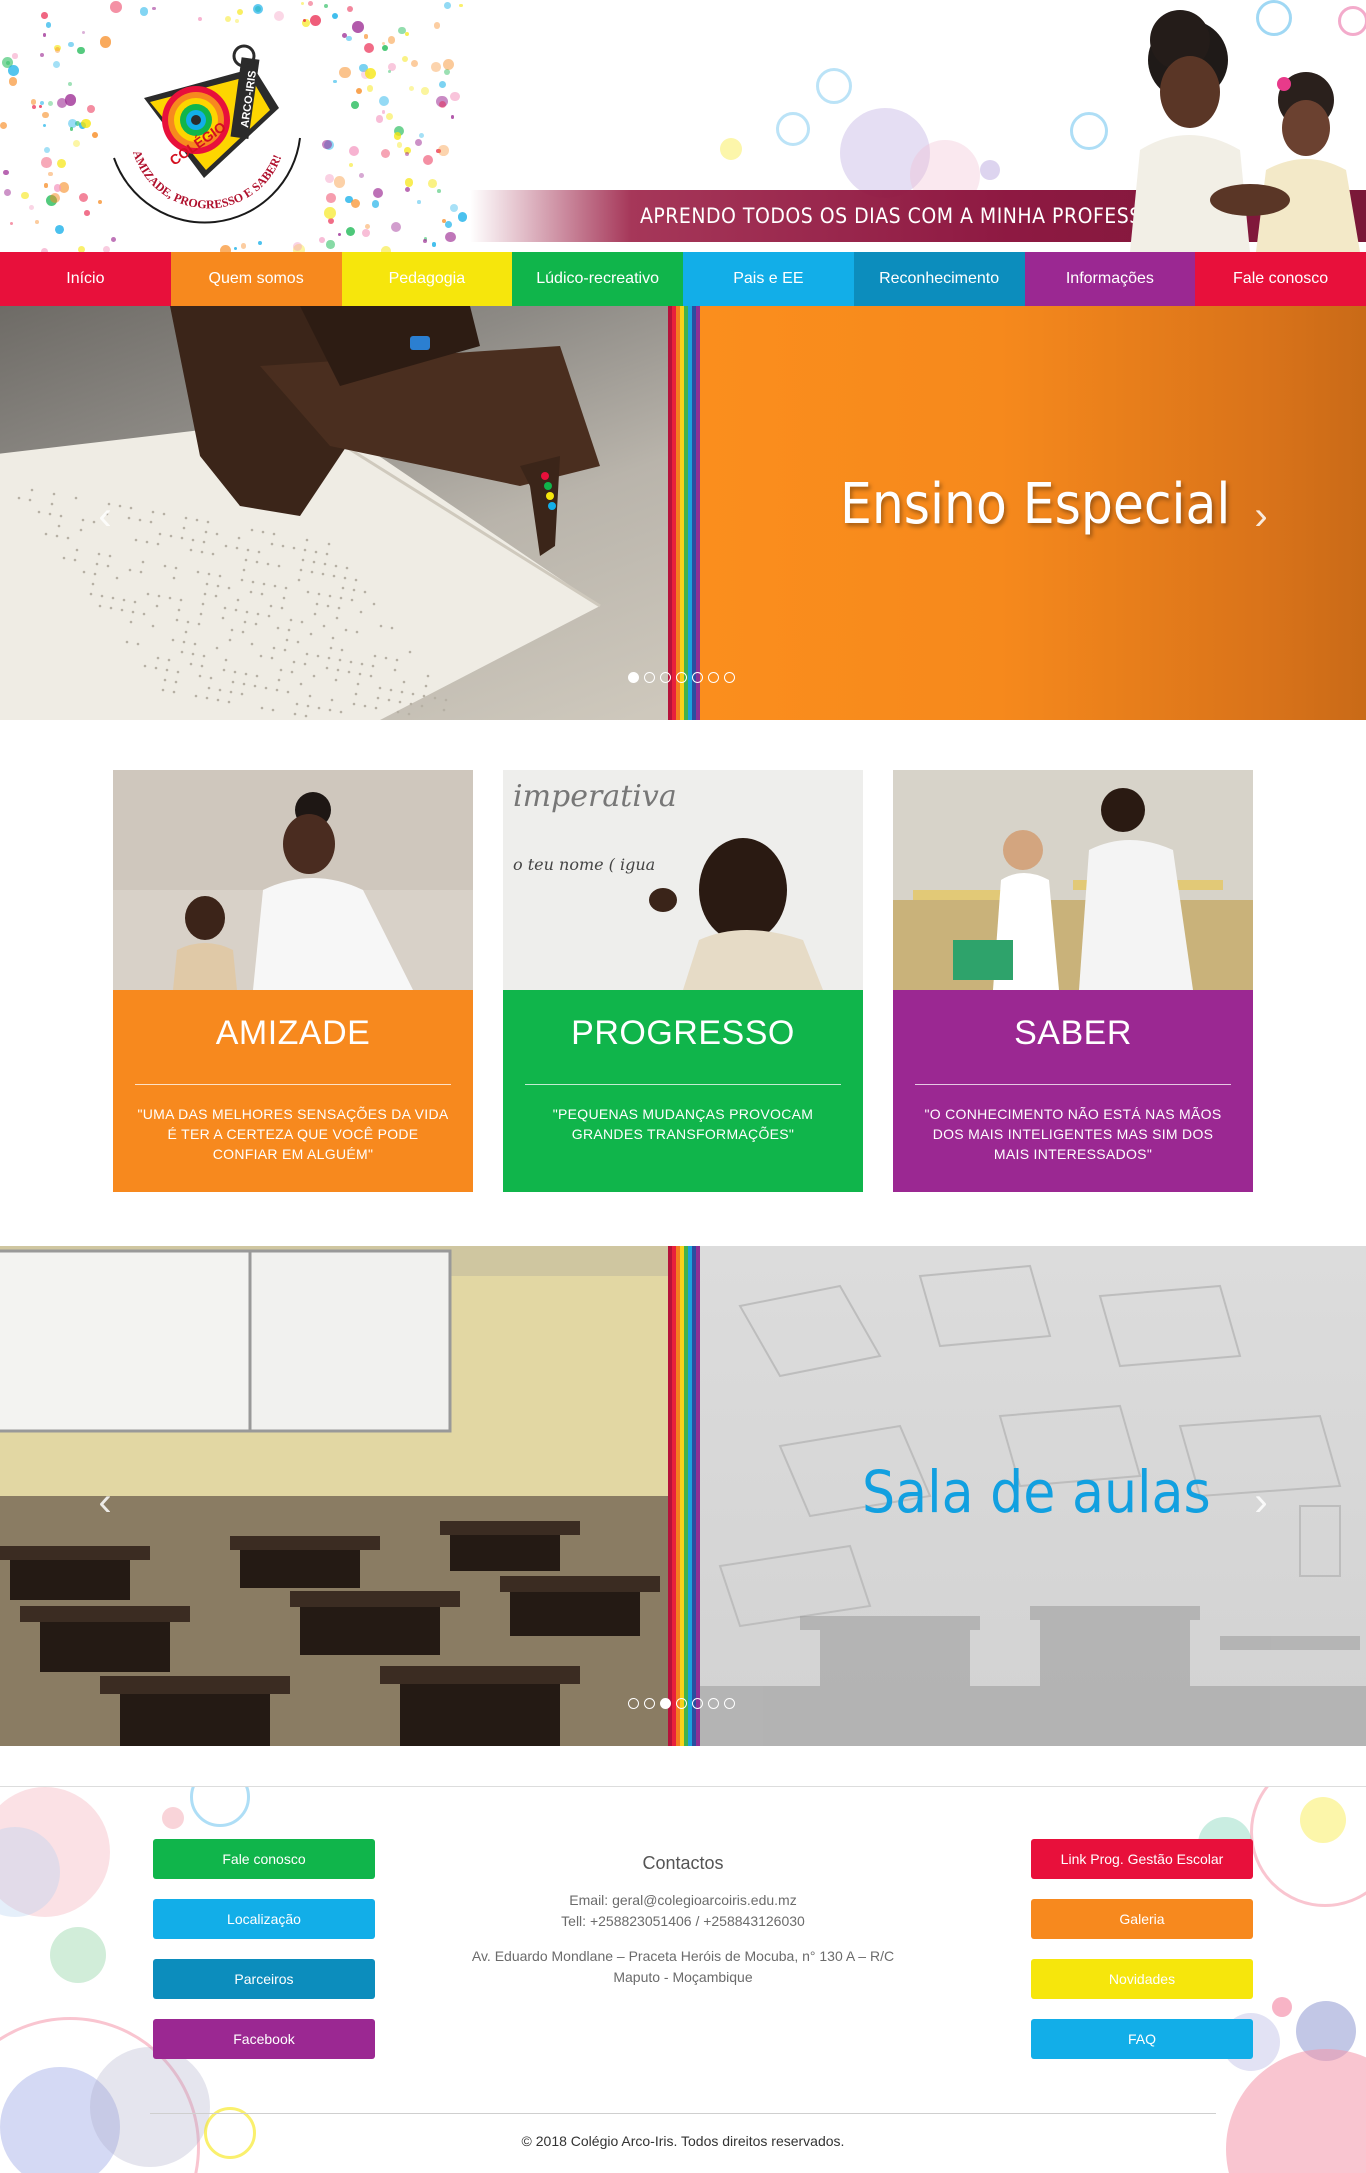  What do you see at coordinates (597, 279) in the screenshot?
I see `nav-item-3: Lúdico-recreativo` at bounding box center [597, 279].